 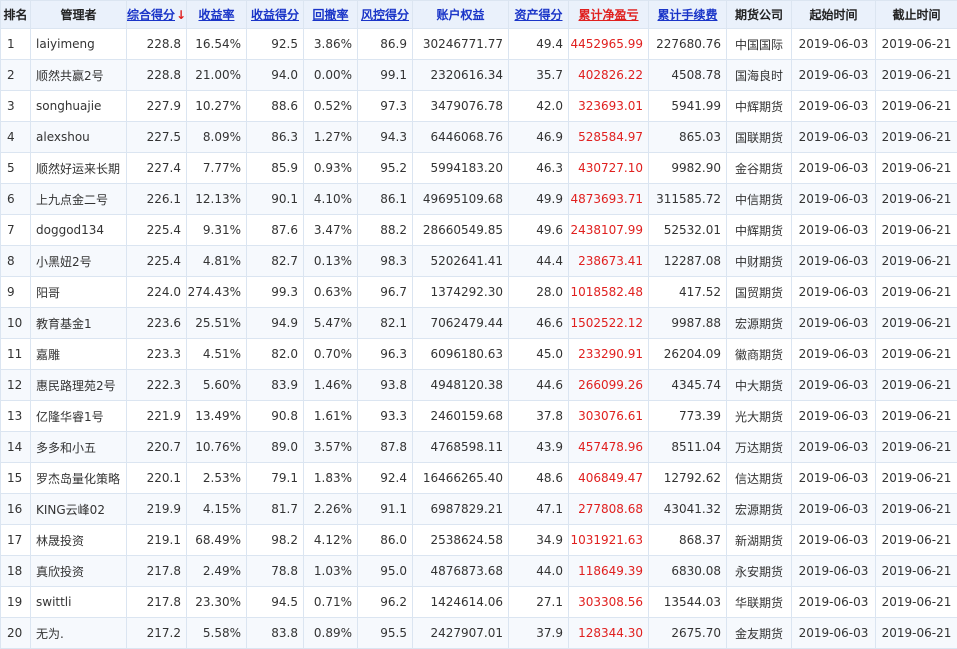 What do you see at coordinates (16, 168) in the screenshot?
I see `rank-cell: 5` at bounding box center [16, 168].